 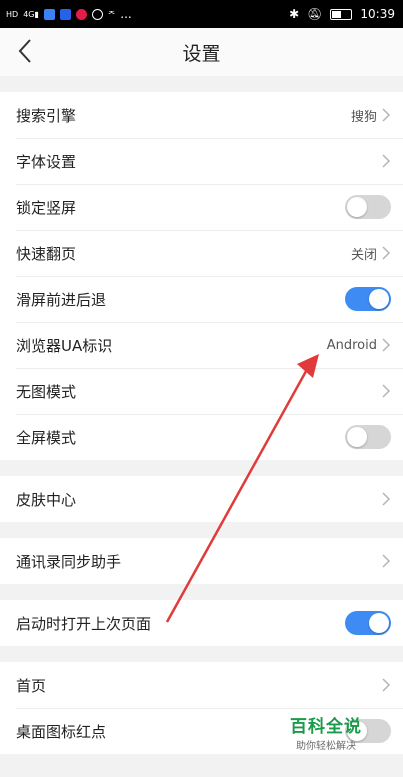 What do you see at coordinates (326, 727) in the screenshot?
I see `watermark-title: 百科全说` at bounding box center [326, 727].